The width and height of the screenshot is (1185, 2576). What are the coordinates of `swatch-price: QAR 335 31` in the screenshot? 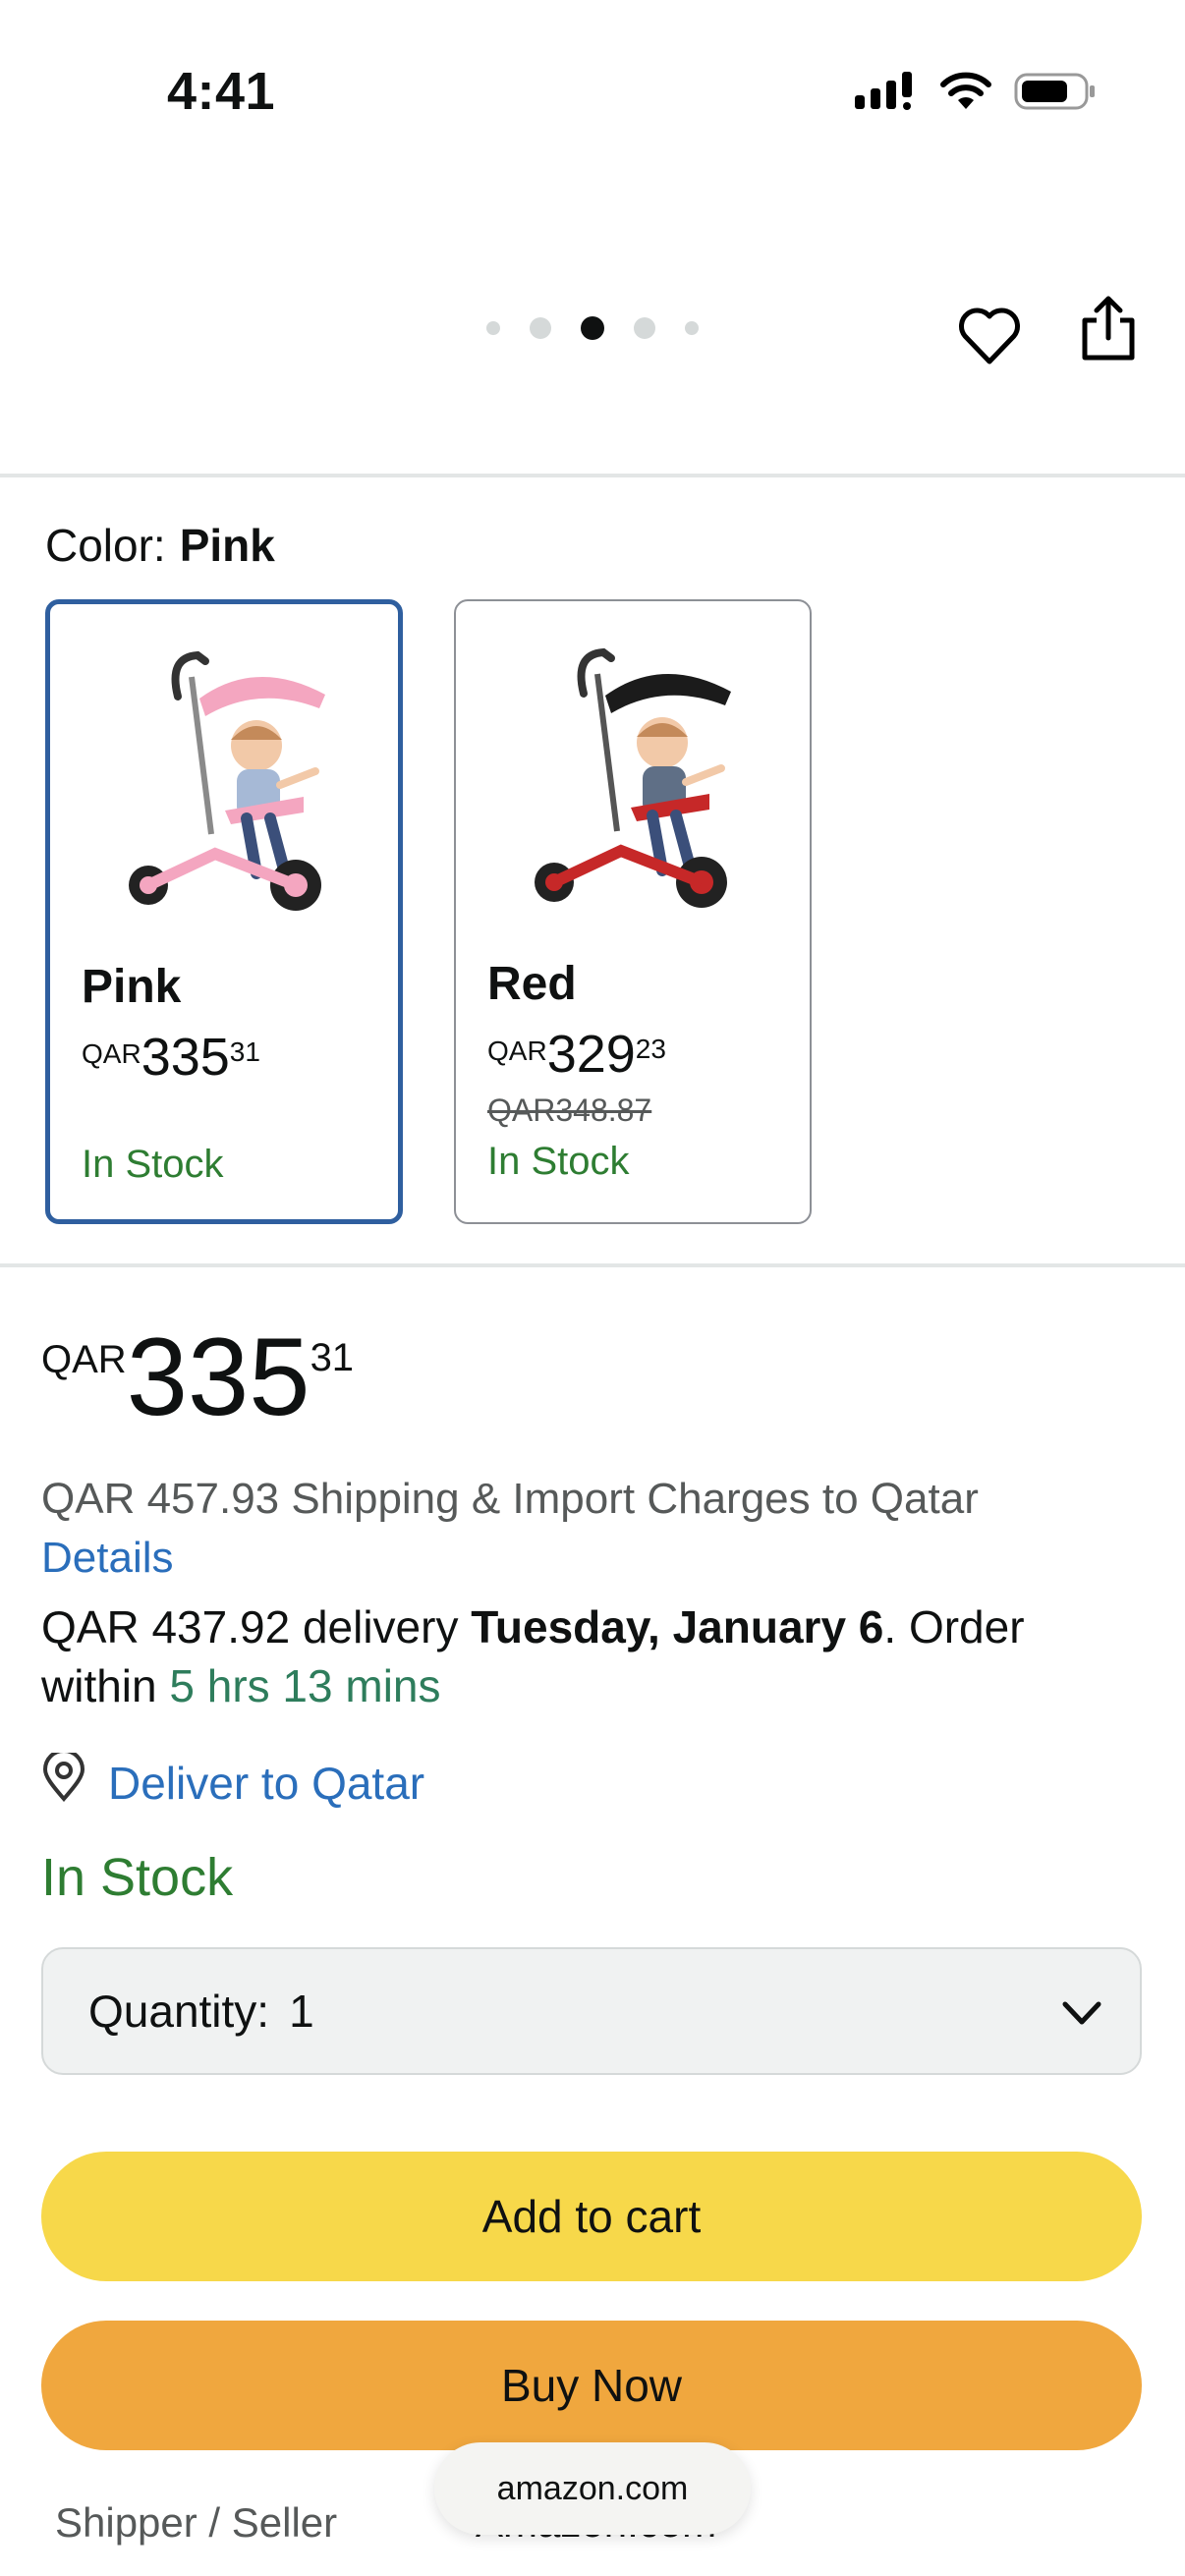 It's located at (171, 1057).